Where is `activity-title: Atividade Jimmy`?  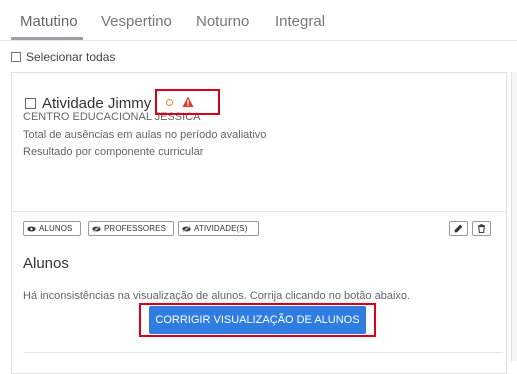 activity-title: Atividade Jimmy is located at coordinates (97, 103).